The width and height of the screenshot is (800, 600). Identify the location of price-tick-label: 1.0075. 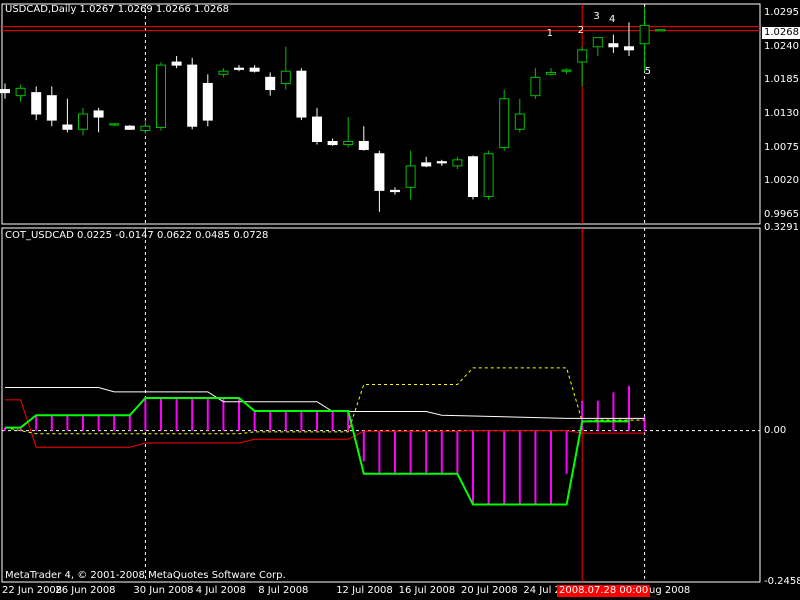
(781, 147).